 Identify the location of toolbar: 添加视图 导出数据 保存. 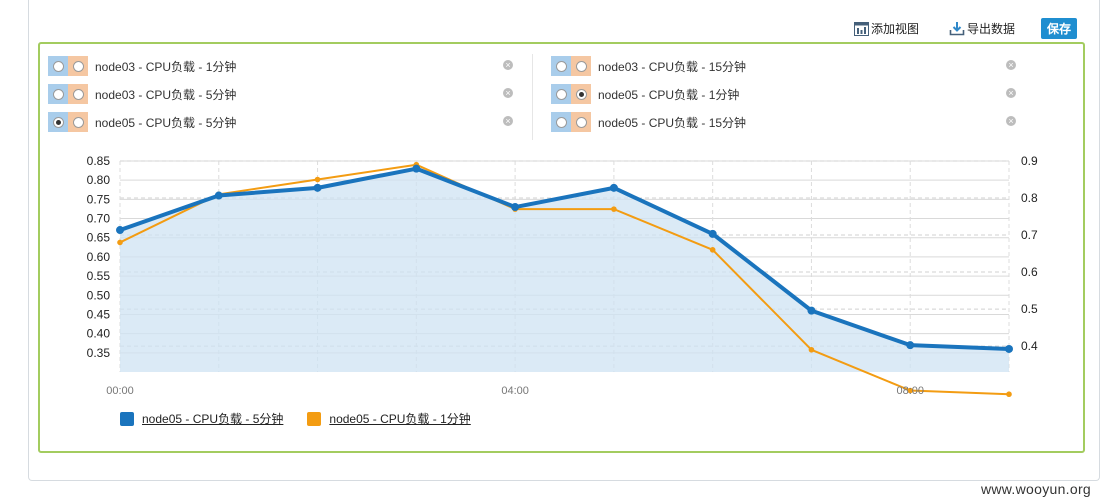
(965, 28).